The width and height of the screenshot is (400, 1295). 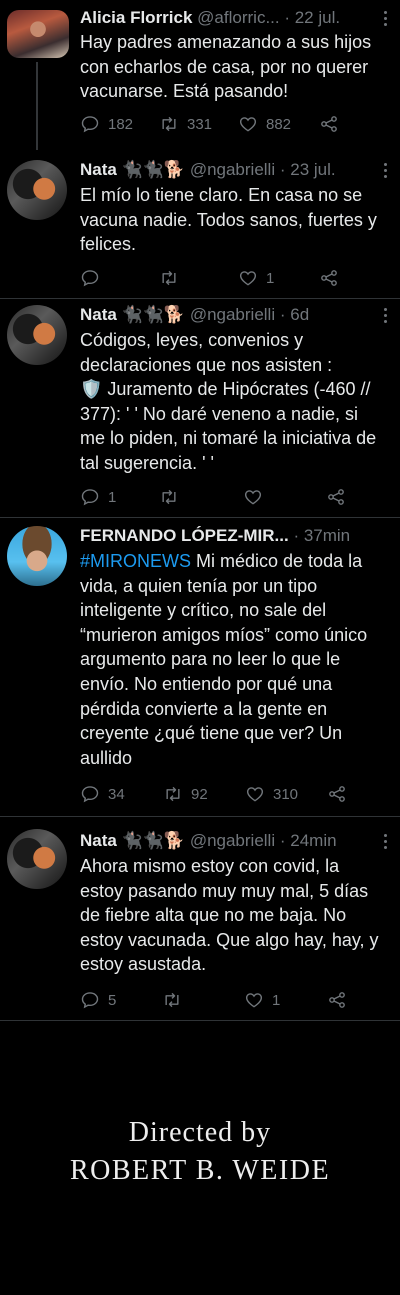 I want to click on tweet-actions: 5 1, so click(x=230, y=1000).